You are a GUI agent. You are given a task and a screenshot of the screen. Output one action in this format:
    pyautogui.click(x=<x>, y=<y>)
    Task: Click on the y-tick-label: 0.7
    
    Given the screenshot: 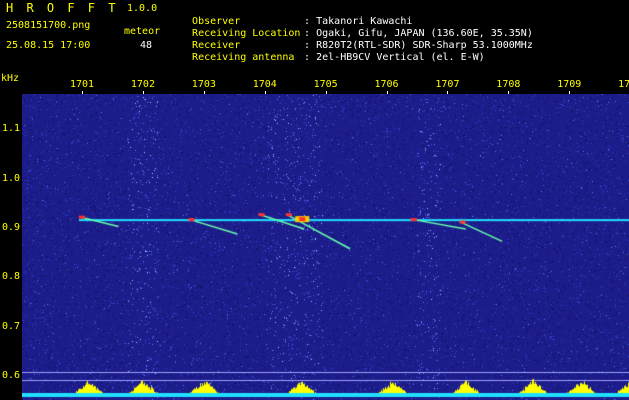 What is the action you would take?
    pyautogui.click(x=11, y=326)
    